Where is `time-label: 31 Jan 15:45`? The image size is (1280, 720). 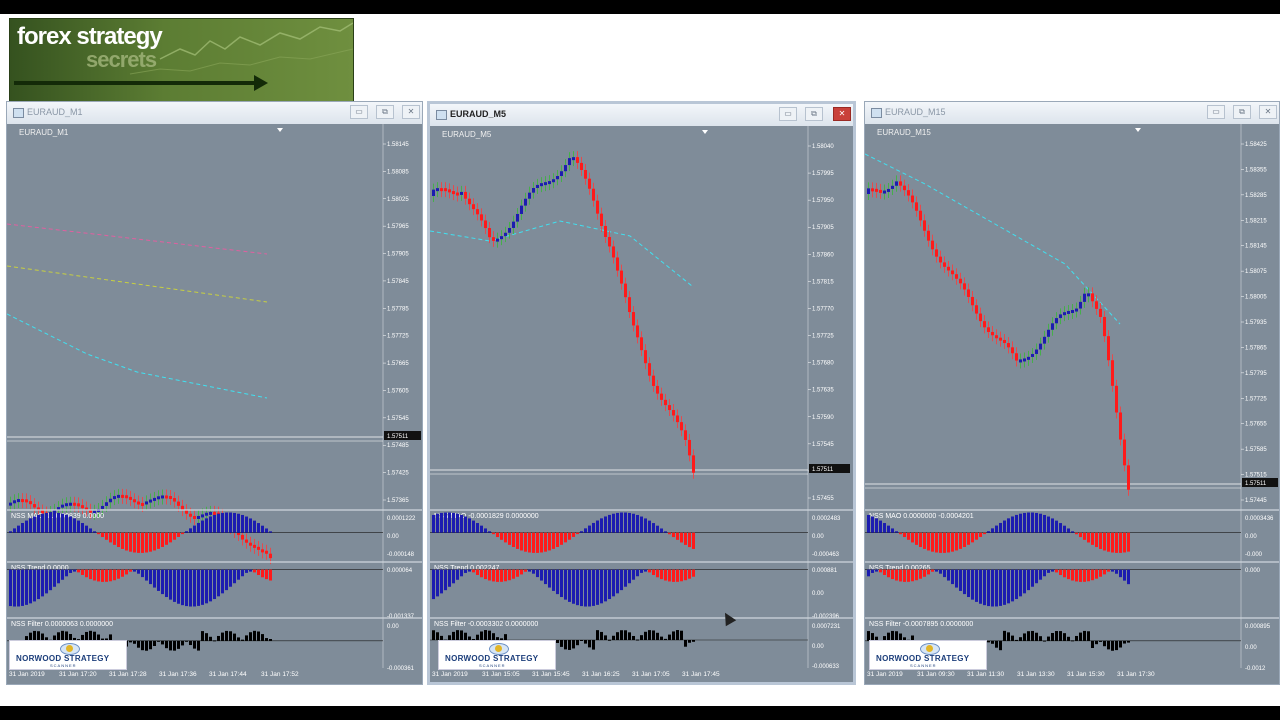
time-label: 31 Jan 15:45 is located at coordinates (551, 674).